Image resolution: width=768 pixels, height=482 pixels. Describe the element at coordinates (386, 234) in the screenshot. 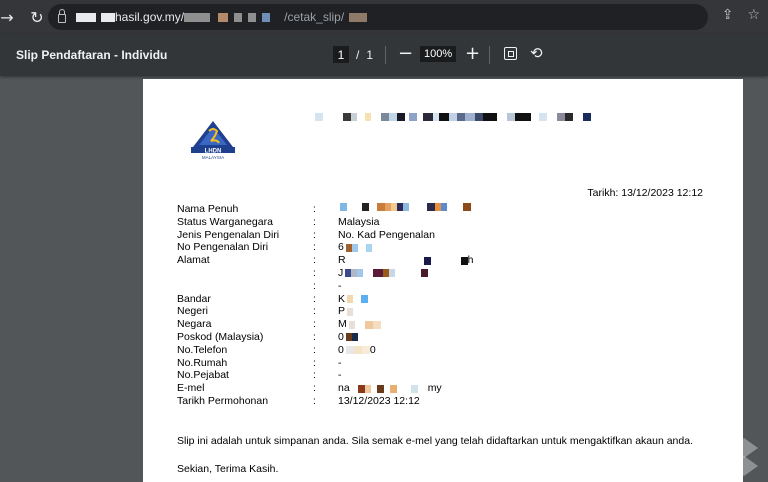

I see `field-value: No. Kad Pengenalan` at that location.